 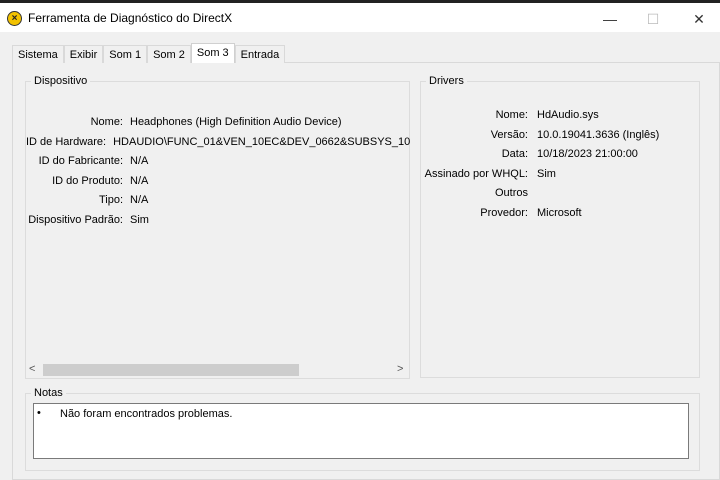 What do you see at coordinates (587, 154) in the screenshot?
I see `drivers-row-value: 10/18/2023 21:00:00` at bounding box center [587, 154].